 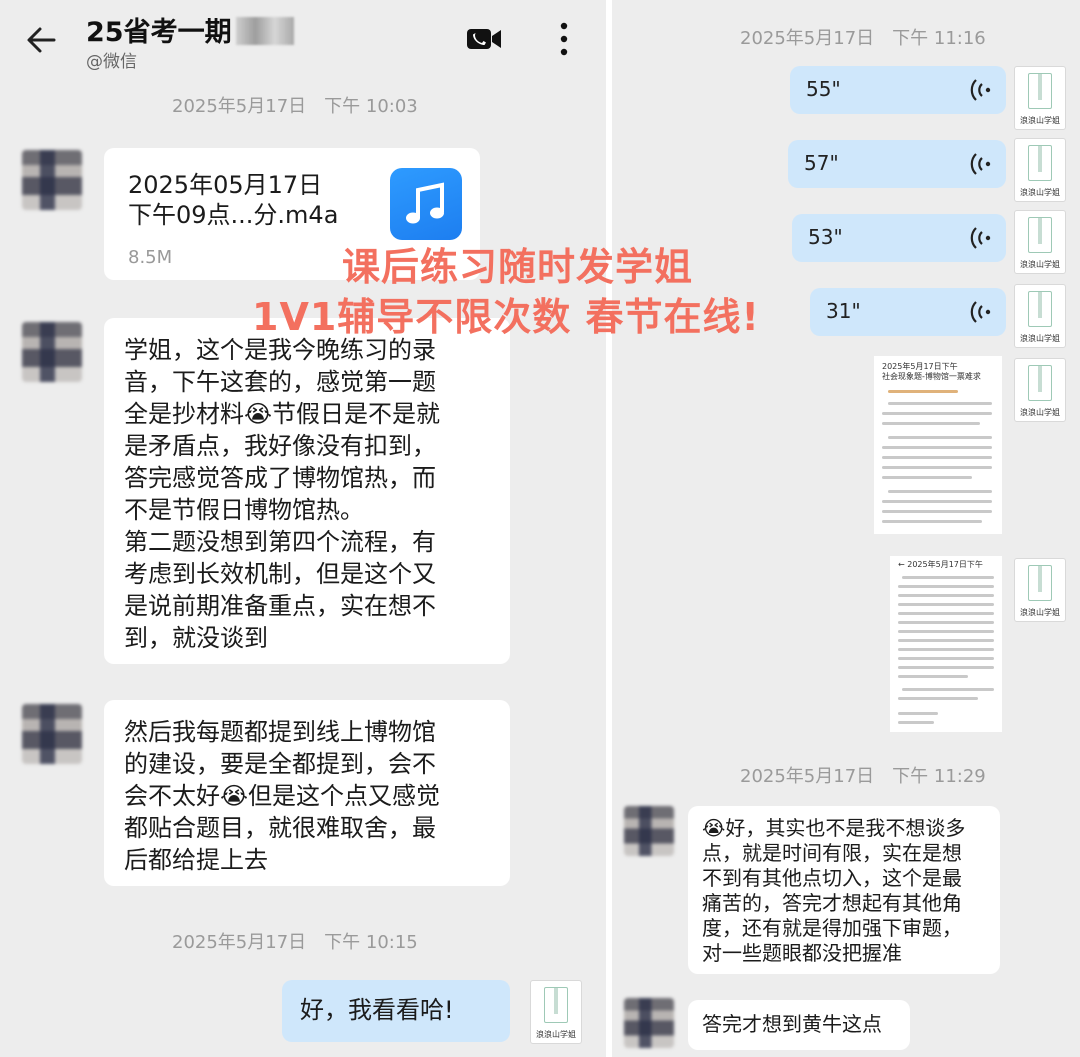 What do you see at coordinates (41, 40) in the screenshot?
I see `back-arrow-icon` at bounding box center [41, 40].